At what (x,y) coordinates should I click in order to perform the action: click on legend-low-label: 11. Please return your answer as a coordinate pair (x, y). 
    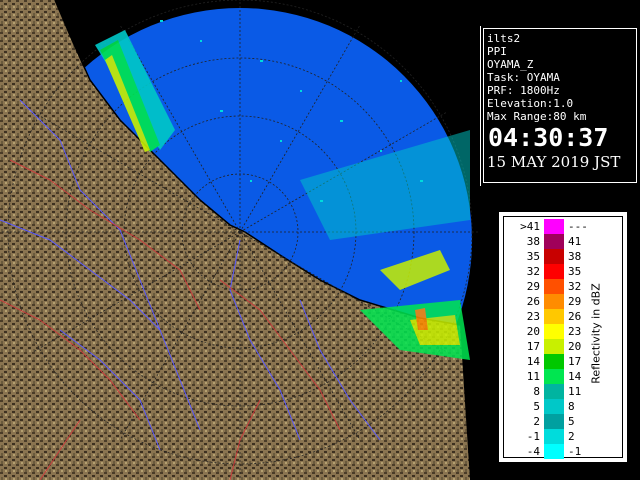
    Looking at the image, I should click on (533, 376).